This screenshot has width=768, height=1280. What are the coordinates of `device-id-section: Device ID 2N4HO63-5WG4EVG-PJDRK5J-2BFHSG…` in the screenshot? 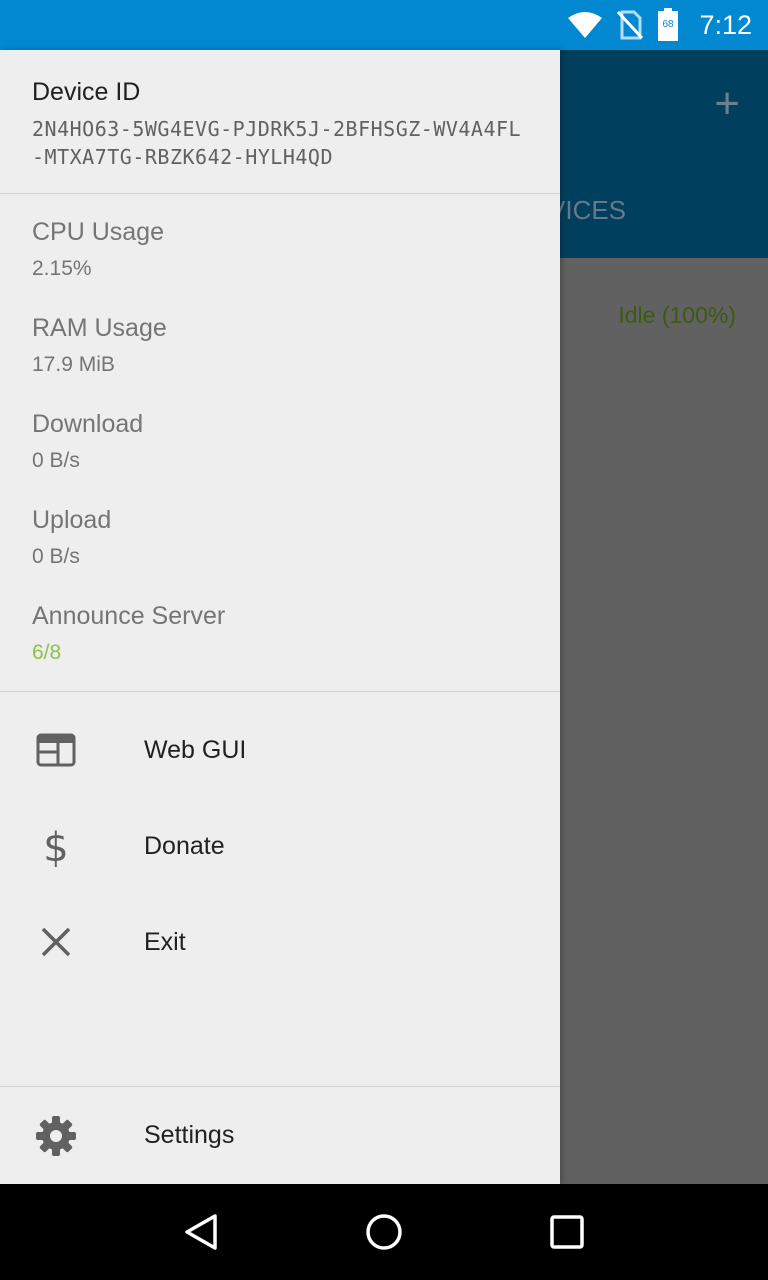 It's located at (280, 121).